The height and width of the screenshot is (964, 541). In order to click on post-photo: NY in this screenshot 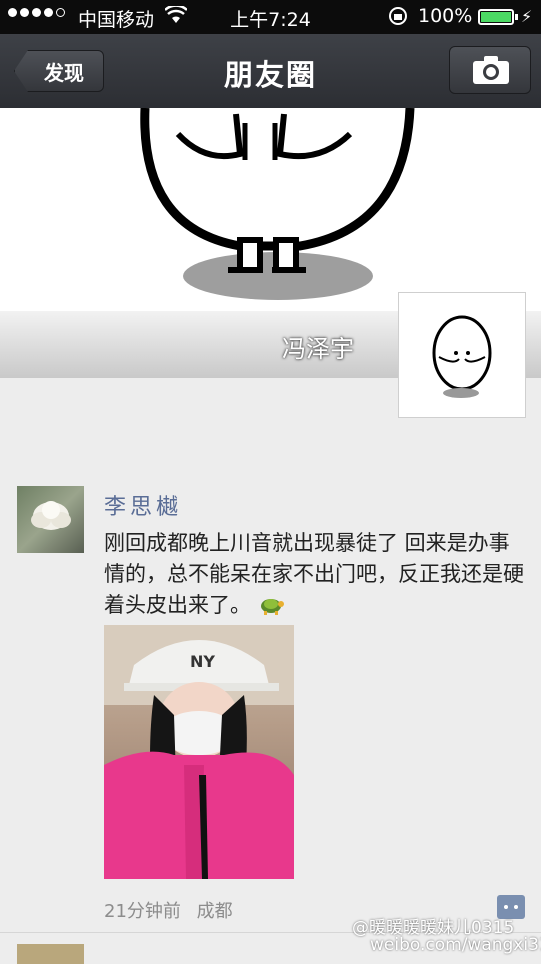, I will do `click(199, 752)`.